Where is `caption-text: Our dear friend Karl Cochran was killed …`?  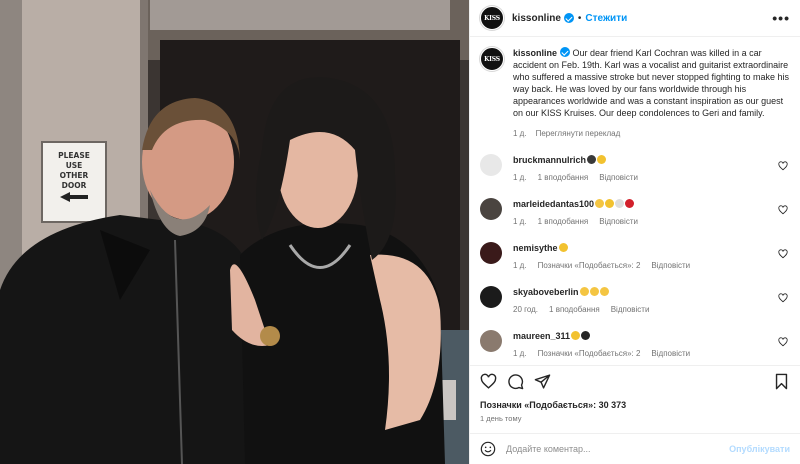
caption-text: Our dear friend Karl Cochran was killed … is located at coordinates (651, 83).